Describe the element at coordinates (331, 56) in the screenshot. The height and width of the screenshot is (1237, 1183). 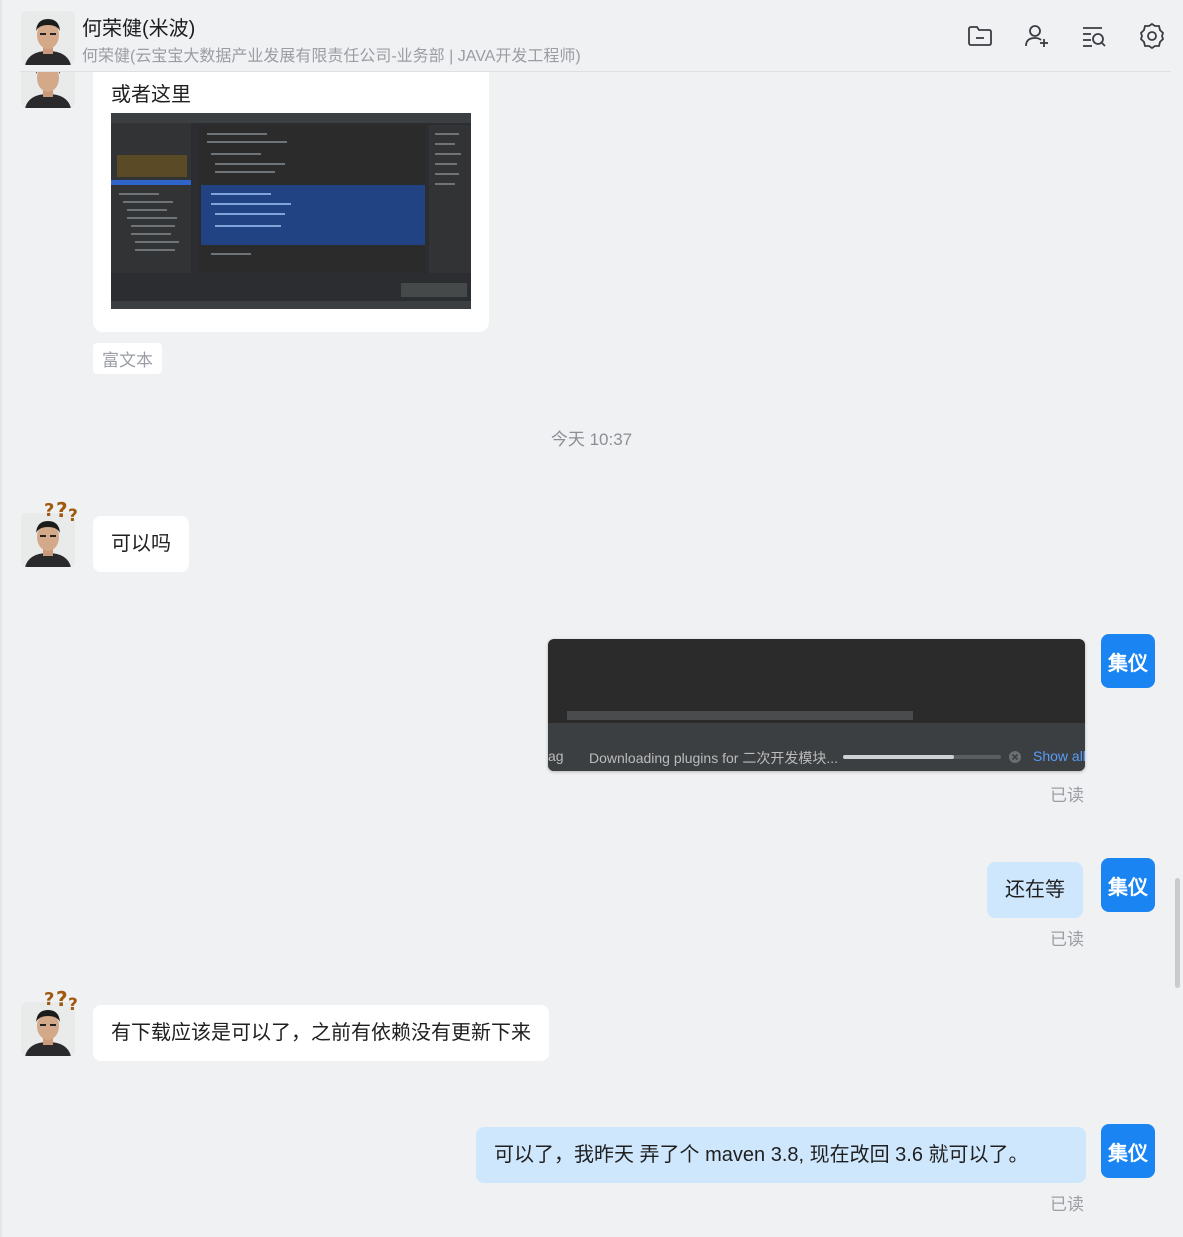
I see `contact-organization: 何荣健(云宝宝大数据产业发展有限责任公司-业务部 | JAVA开发工程师)` at that location.